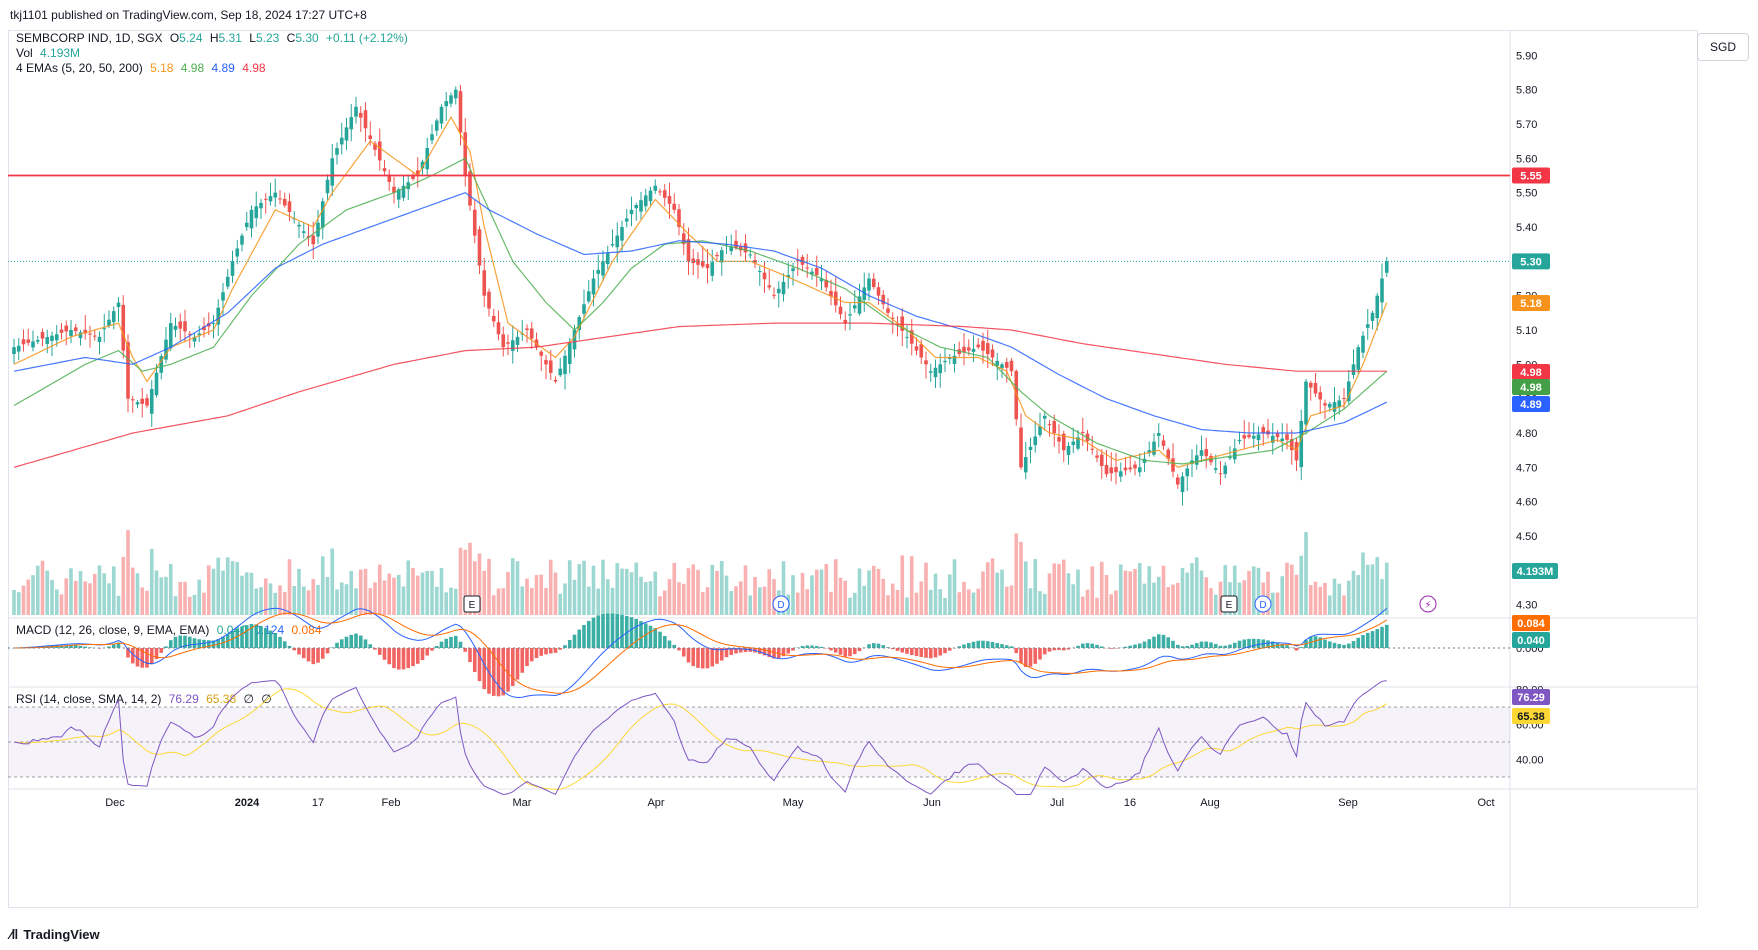 The image size is (1758, 950). I want to click on rsi-extra-2: ∅, so click(266, 699).